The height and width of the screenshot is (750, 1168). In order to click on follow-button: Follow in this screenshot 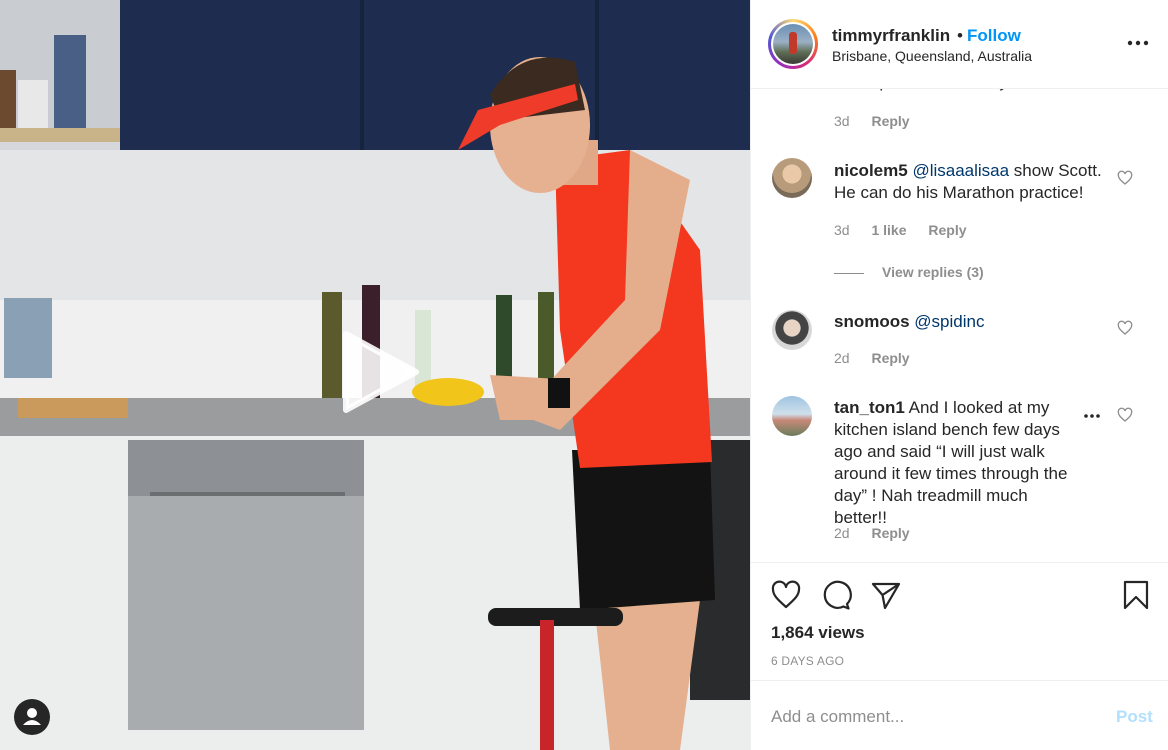, I will do `click(994, 36)`.